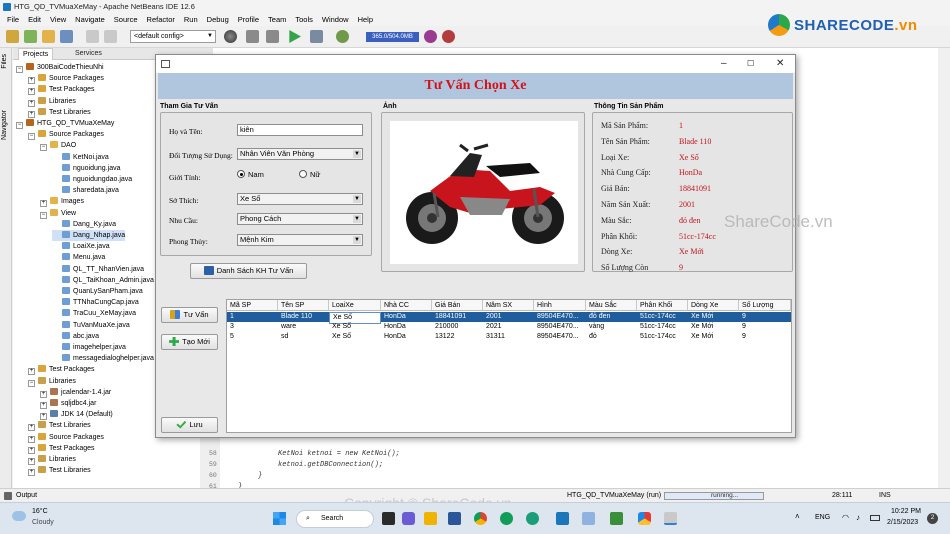 The image size is (950, 534). I want to click on output-tab: Output, so click(26, 496).